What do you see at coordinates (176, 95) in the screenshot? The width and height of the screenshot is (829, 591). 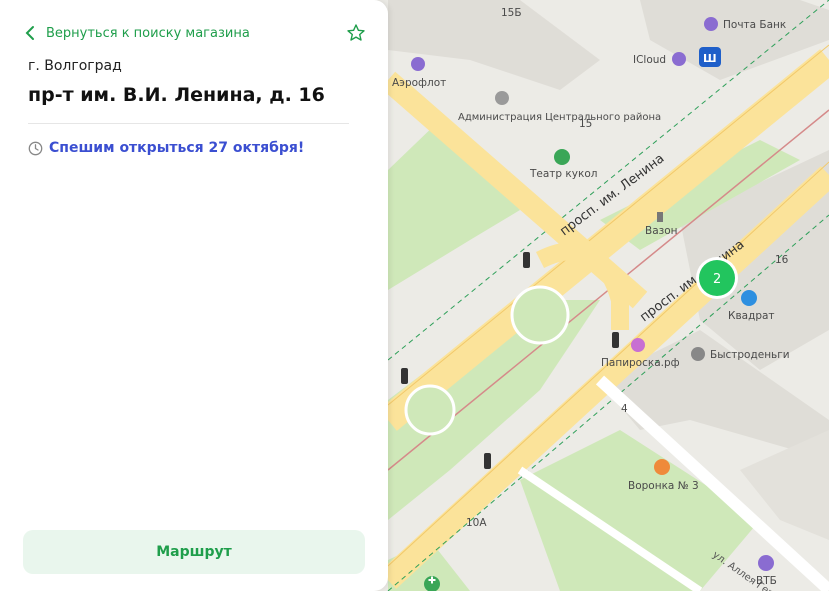 I see `store-address: пр-т им. В.И. Ленина, д. 16` at bounding box center [176, 95].